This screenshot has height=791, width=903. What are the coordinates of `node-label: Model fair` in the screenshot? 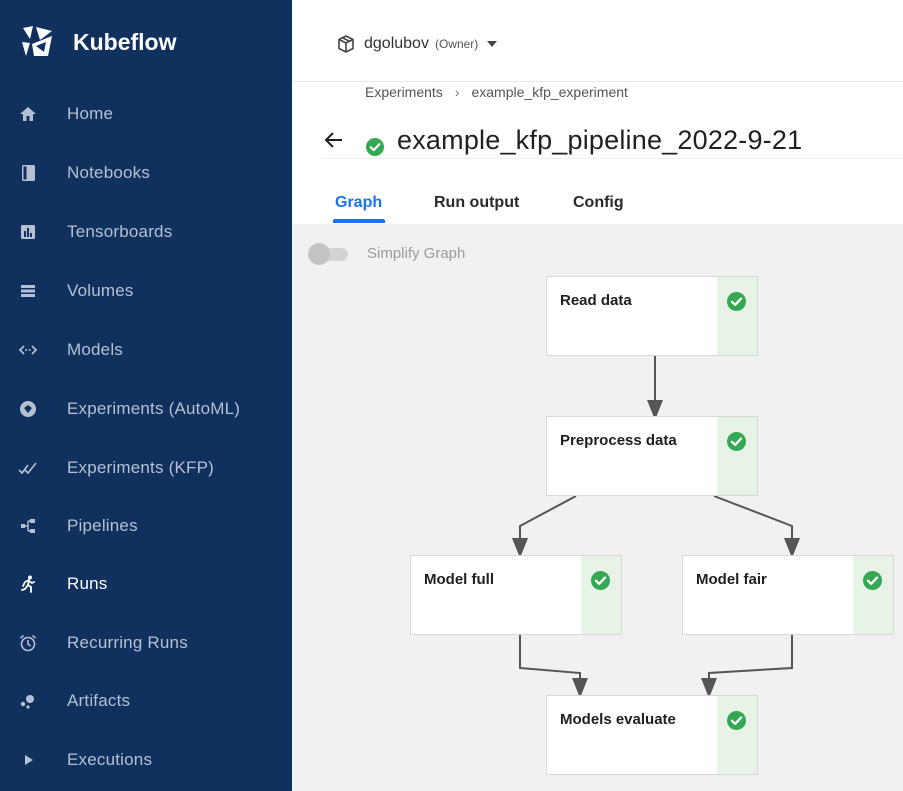 It's located at (731, 579).